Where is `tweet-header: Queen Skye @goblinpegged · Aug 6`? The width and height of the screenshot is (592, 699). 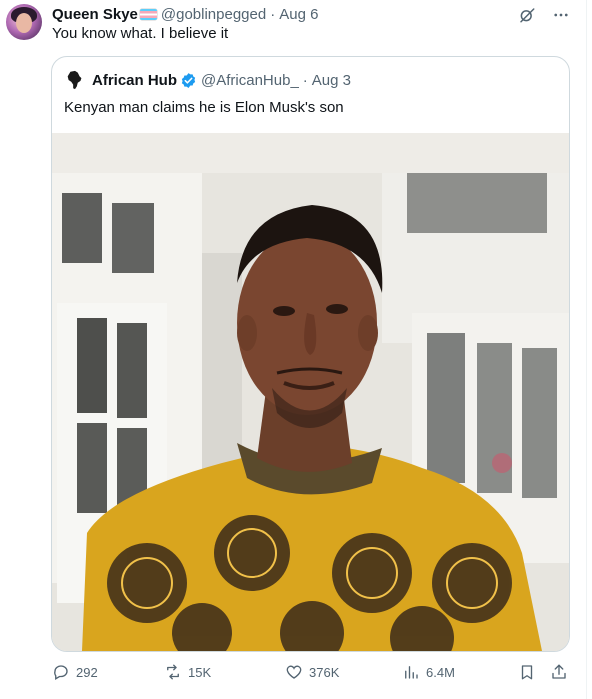 tweet-header: Queen Skye @goblinpegged · Aug 6 is located at coordinates (185, 14).